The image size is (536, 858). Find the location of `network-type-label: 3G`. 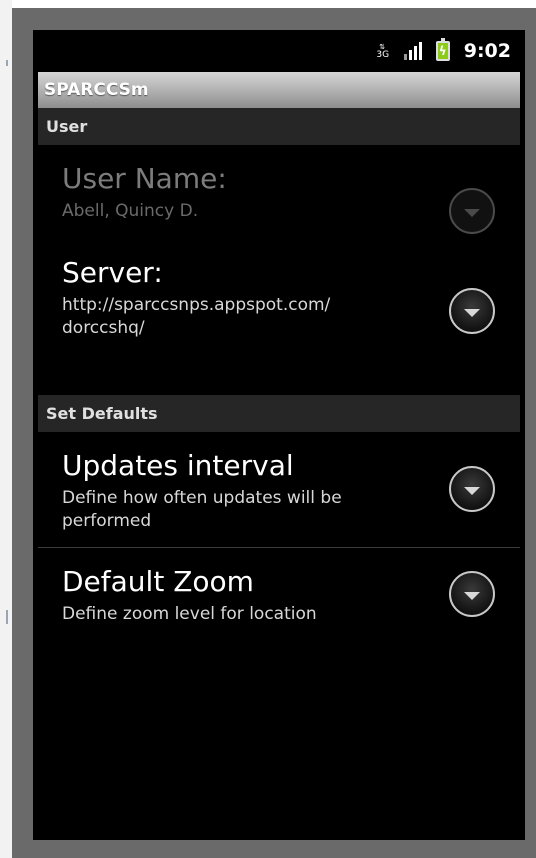

network-type-label: 3G is located at coordinates (383, 55).